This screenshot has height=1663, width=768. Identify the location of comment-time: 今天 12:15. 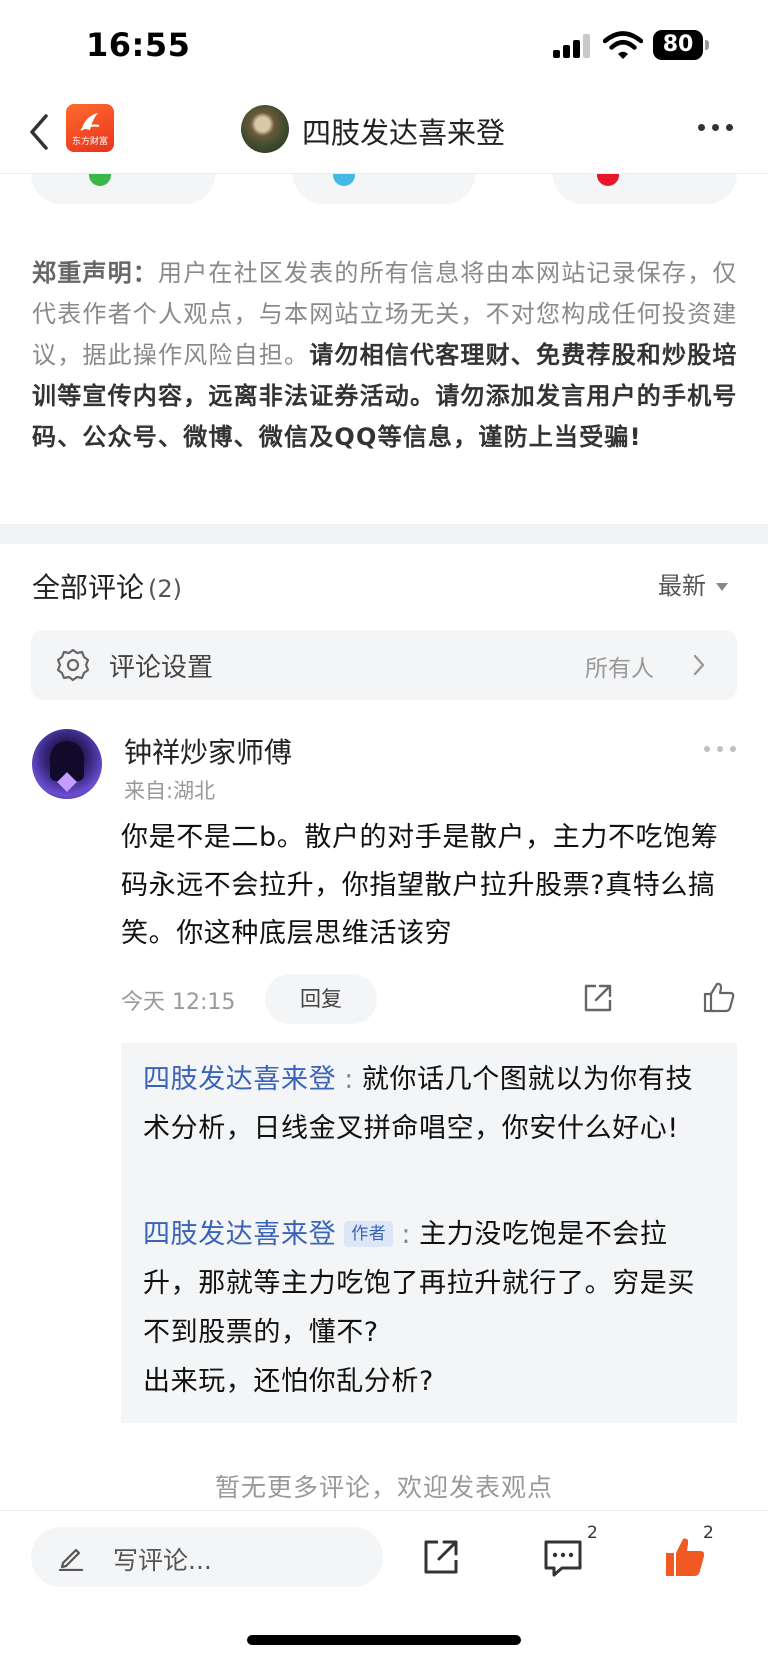
(178, 1002).